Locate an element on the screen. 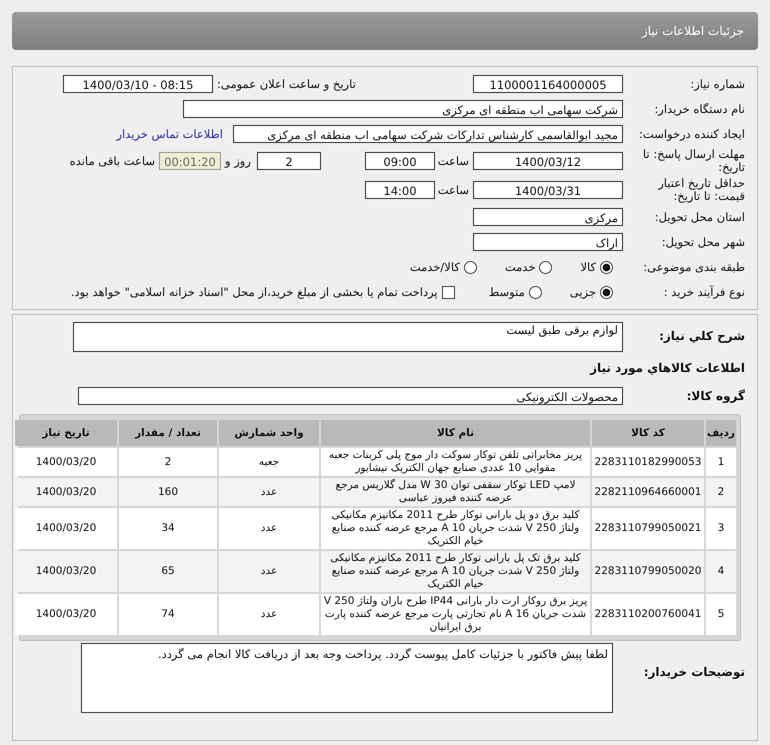  column-header: تعداد / مقدار is located at coordinates (168, 433).